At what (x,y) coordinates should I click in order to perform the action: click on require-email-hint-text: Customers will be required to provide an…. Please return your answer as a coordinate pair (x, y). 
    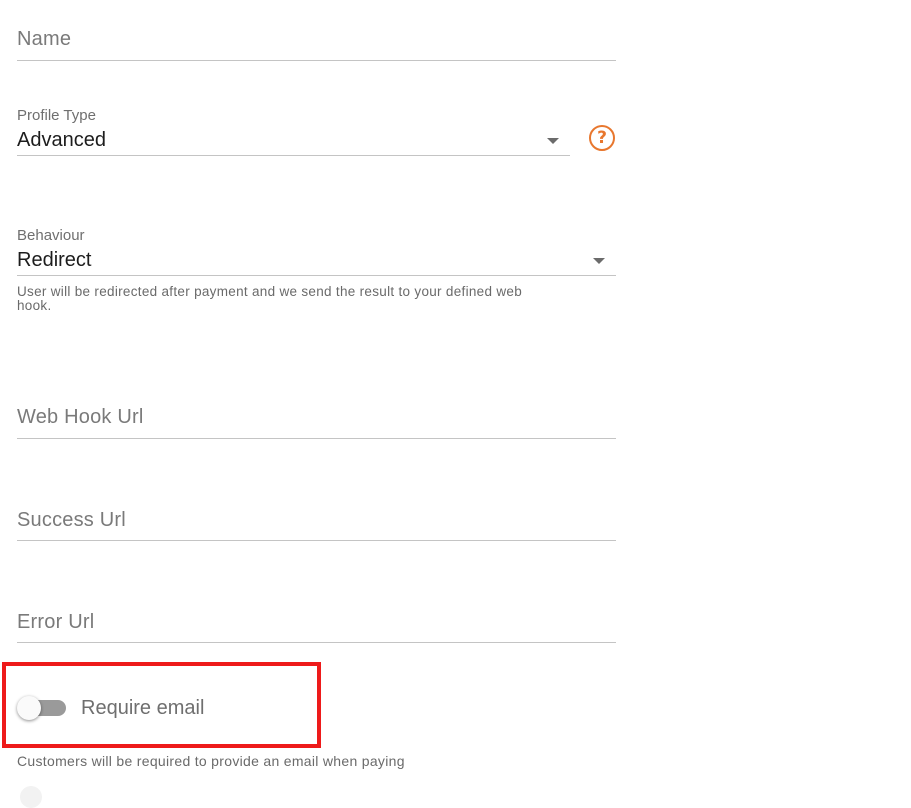
    Looking at the image, I should click on (211, 761).